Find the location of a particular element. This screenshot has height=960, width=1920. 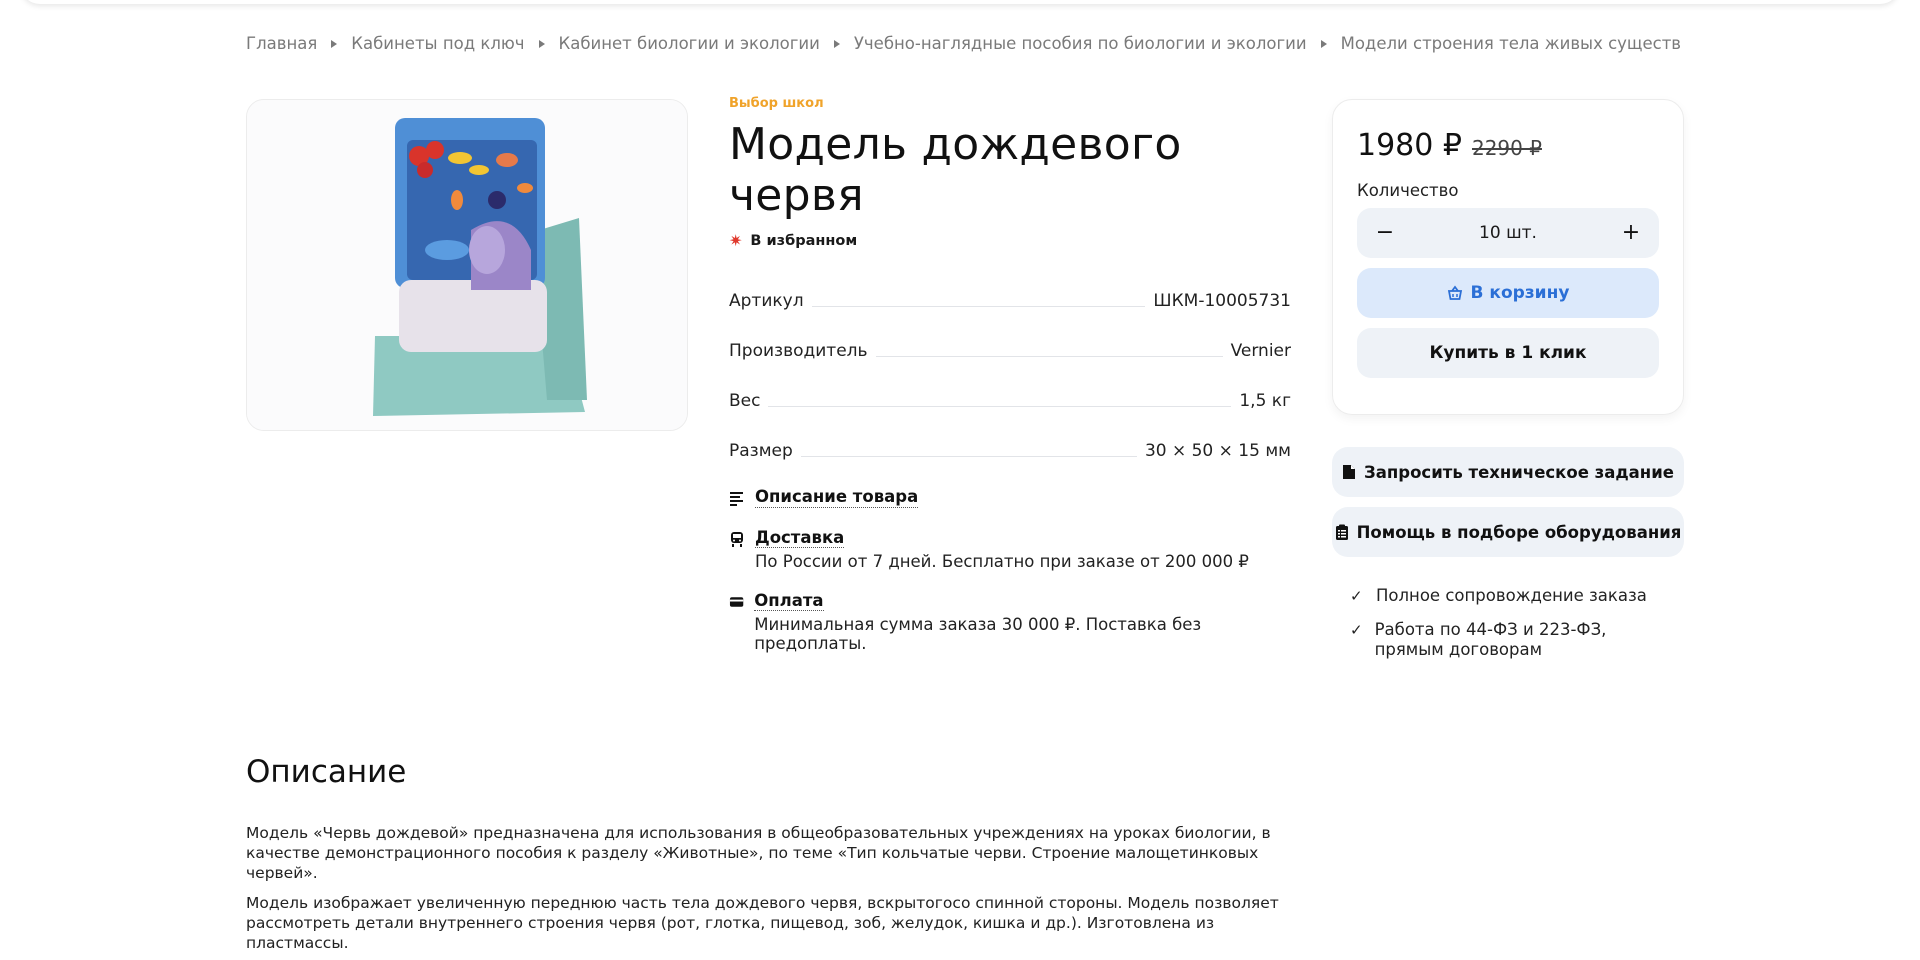

breadcrumb-body-models: Модели строения тела живых существ is located at coordinates (1511, 43).